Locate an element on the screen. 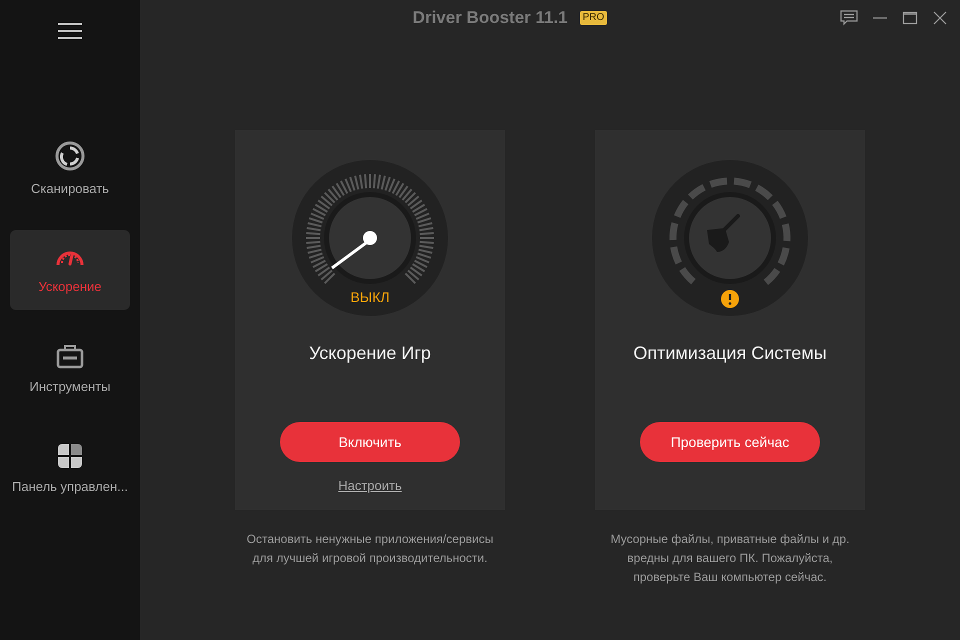 The width and height of the screenshot is (960, 640). action-button: Включить is located at coordinates (370, 442).